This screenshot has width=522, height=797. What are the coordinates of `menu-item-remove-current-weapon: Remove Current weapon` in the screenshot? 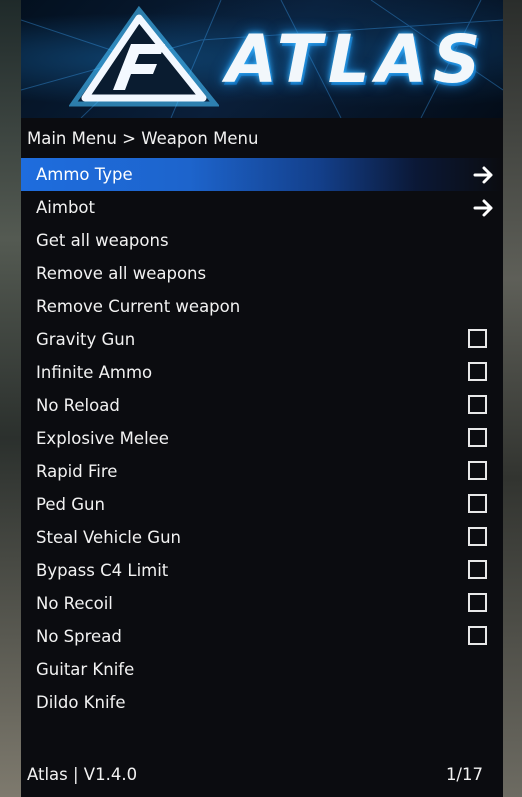 It's located at (262, 306).